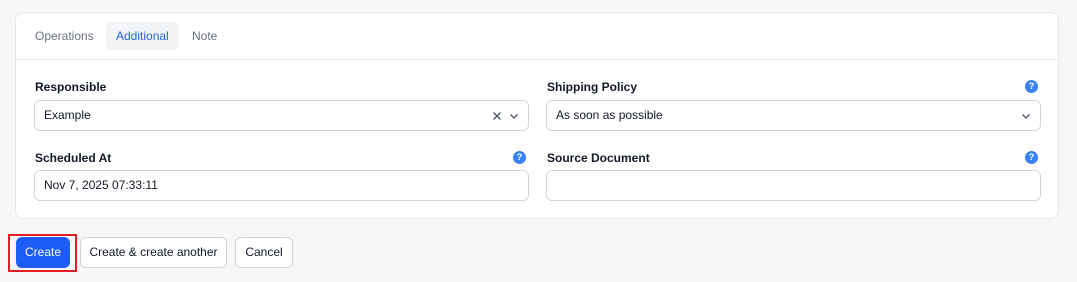 Image resolution: width=1077 pixels, height=282 pixels. Describe the element at coordinates (793, 115) in the screenshot. I see `shipping-policy-select: As soon as possible` at that location.